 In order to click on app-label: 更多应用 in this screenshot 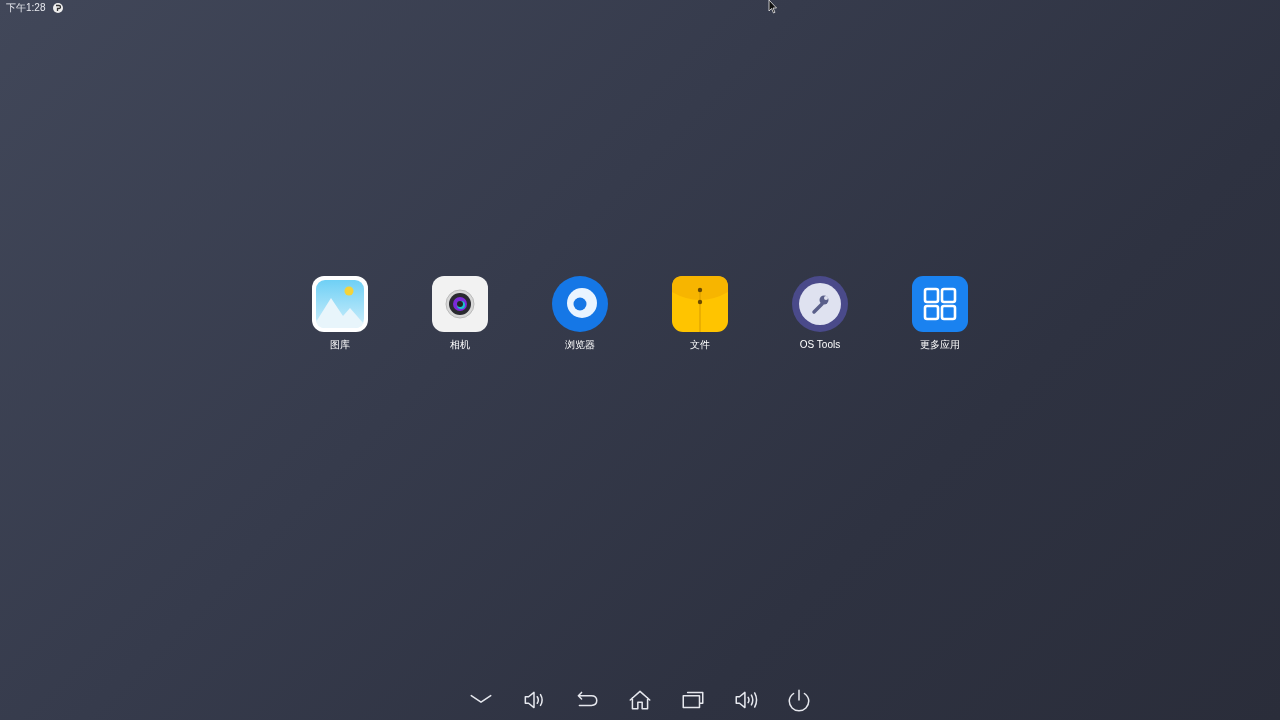, I will do `click(940, 345)`.